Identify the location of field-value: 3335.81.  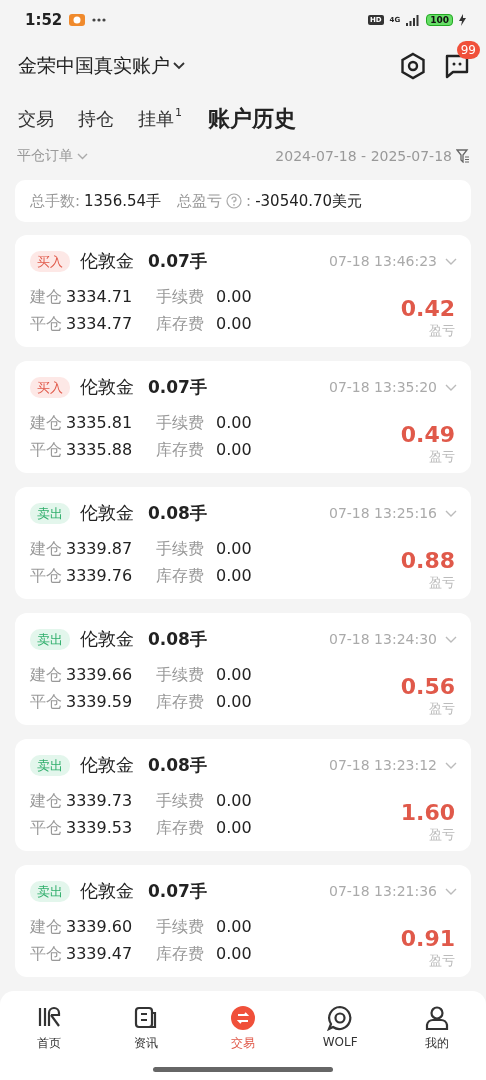
(100, 423).